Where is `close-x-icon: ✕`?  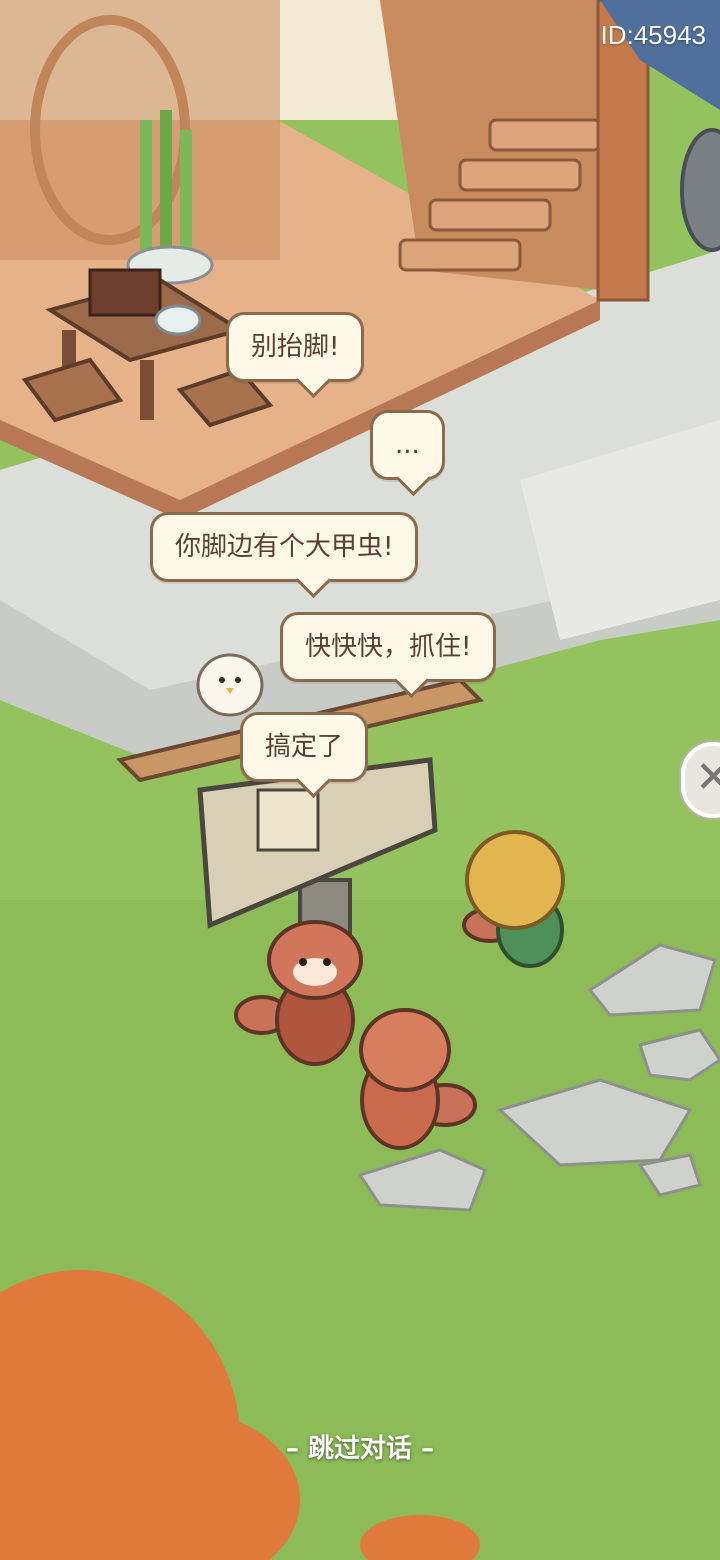
close-x-icon: ✕ is located at coordinates (707, 777).